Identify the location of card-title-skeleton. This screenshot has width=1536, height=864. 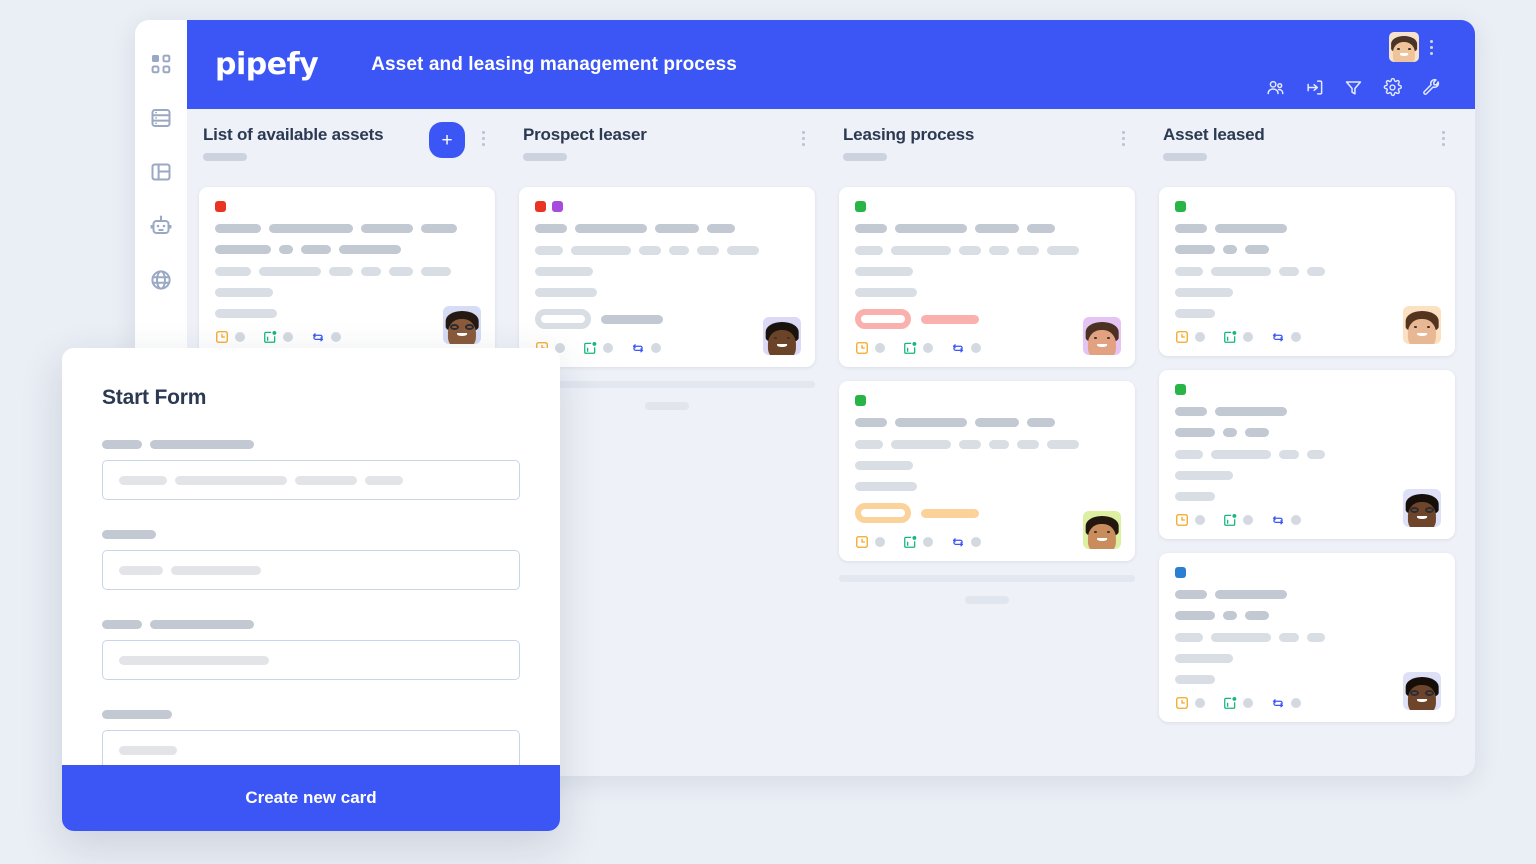
(987, 228).